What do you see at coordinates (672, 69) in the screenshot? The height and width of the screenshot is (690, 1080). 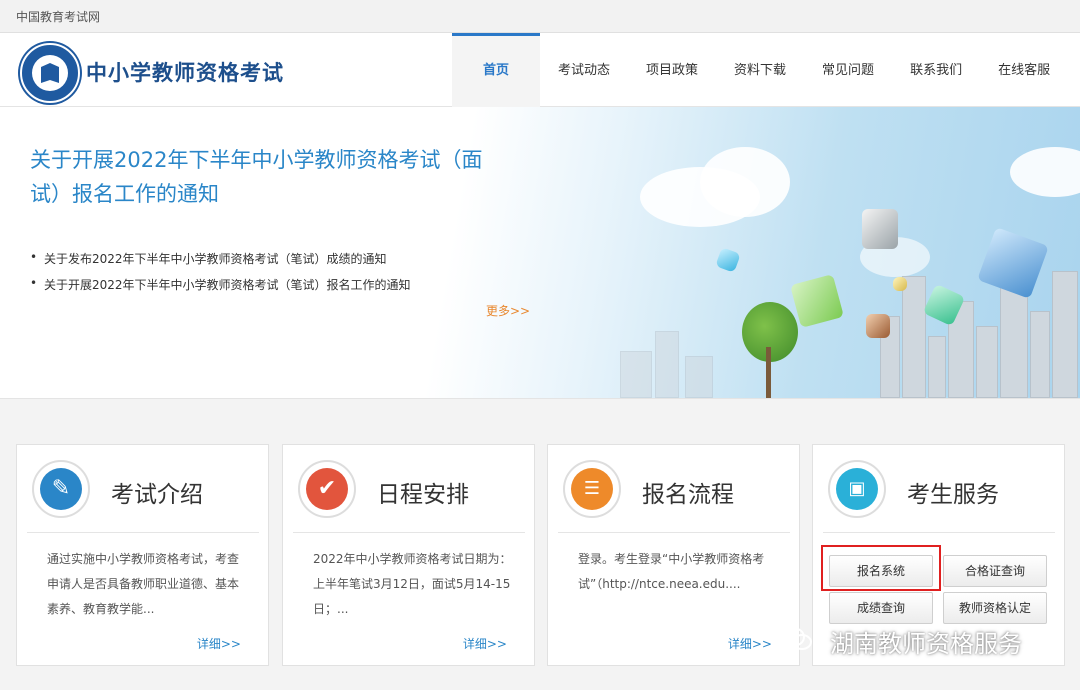 I see `nav-policy: 项目政策` at bounding box center [672, 69].